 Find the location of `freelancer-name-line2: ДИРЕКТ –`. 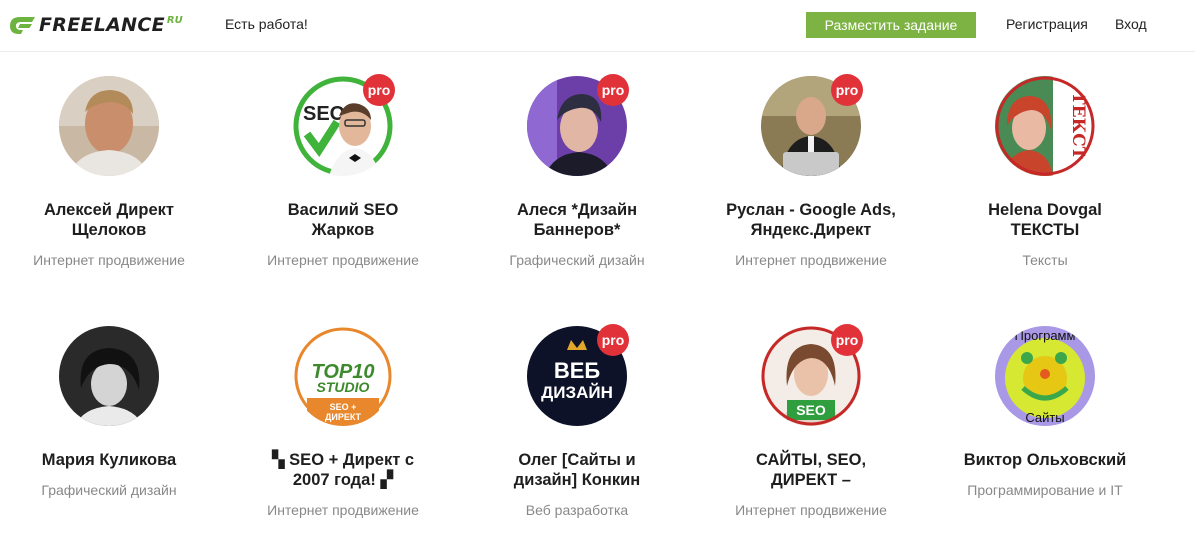

freelancer-name-line2: ДИРЕКТ – is located at coordinates (811, 480).